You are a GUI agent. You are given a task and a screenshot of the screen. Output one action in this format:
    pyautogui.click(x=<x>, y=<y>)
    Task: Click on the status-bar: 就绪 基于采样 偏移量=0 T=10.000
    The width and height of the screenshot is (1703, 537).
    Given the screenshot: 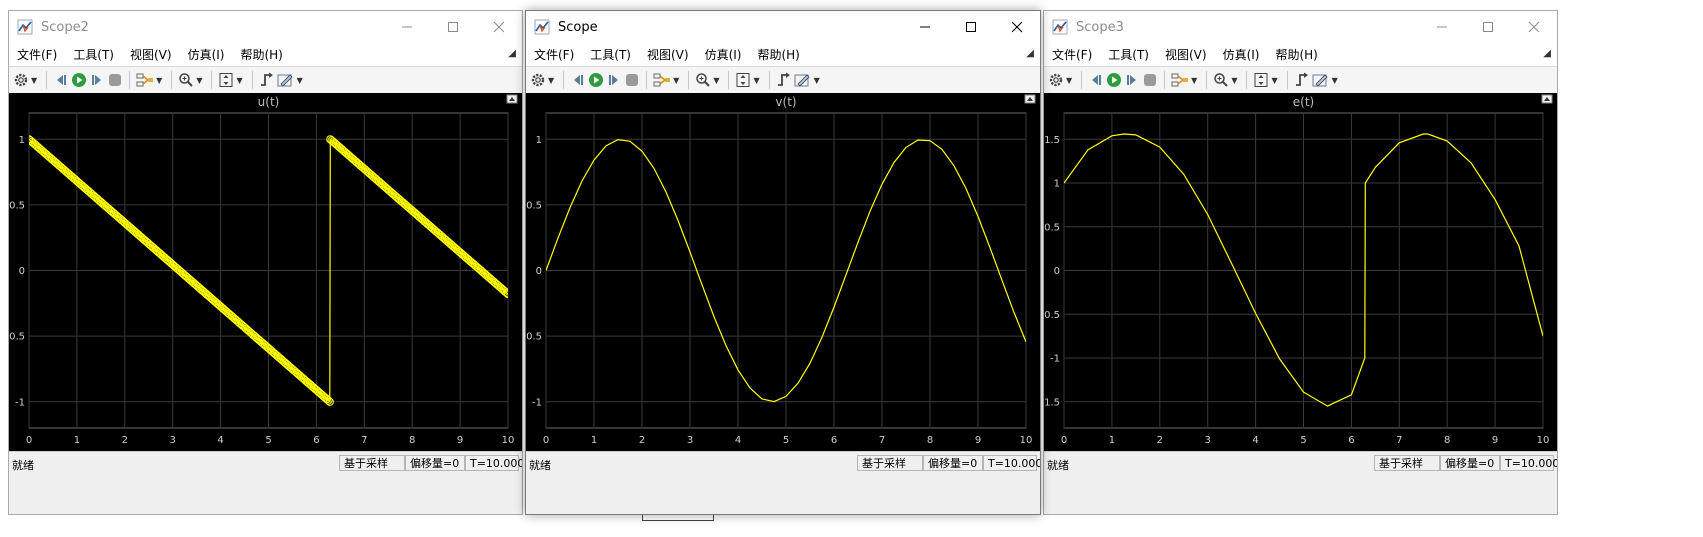 What is the action you would take?
    pyautogui.click(x=783, y=463)
    